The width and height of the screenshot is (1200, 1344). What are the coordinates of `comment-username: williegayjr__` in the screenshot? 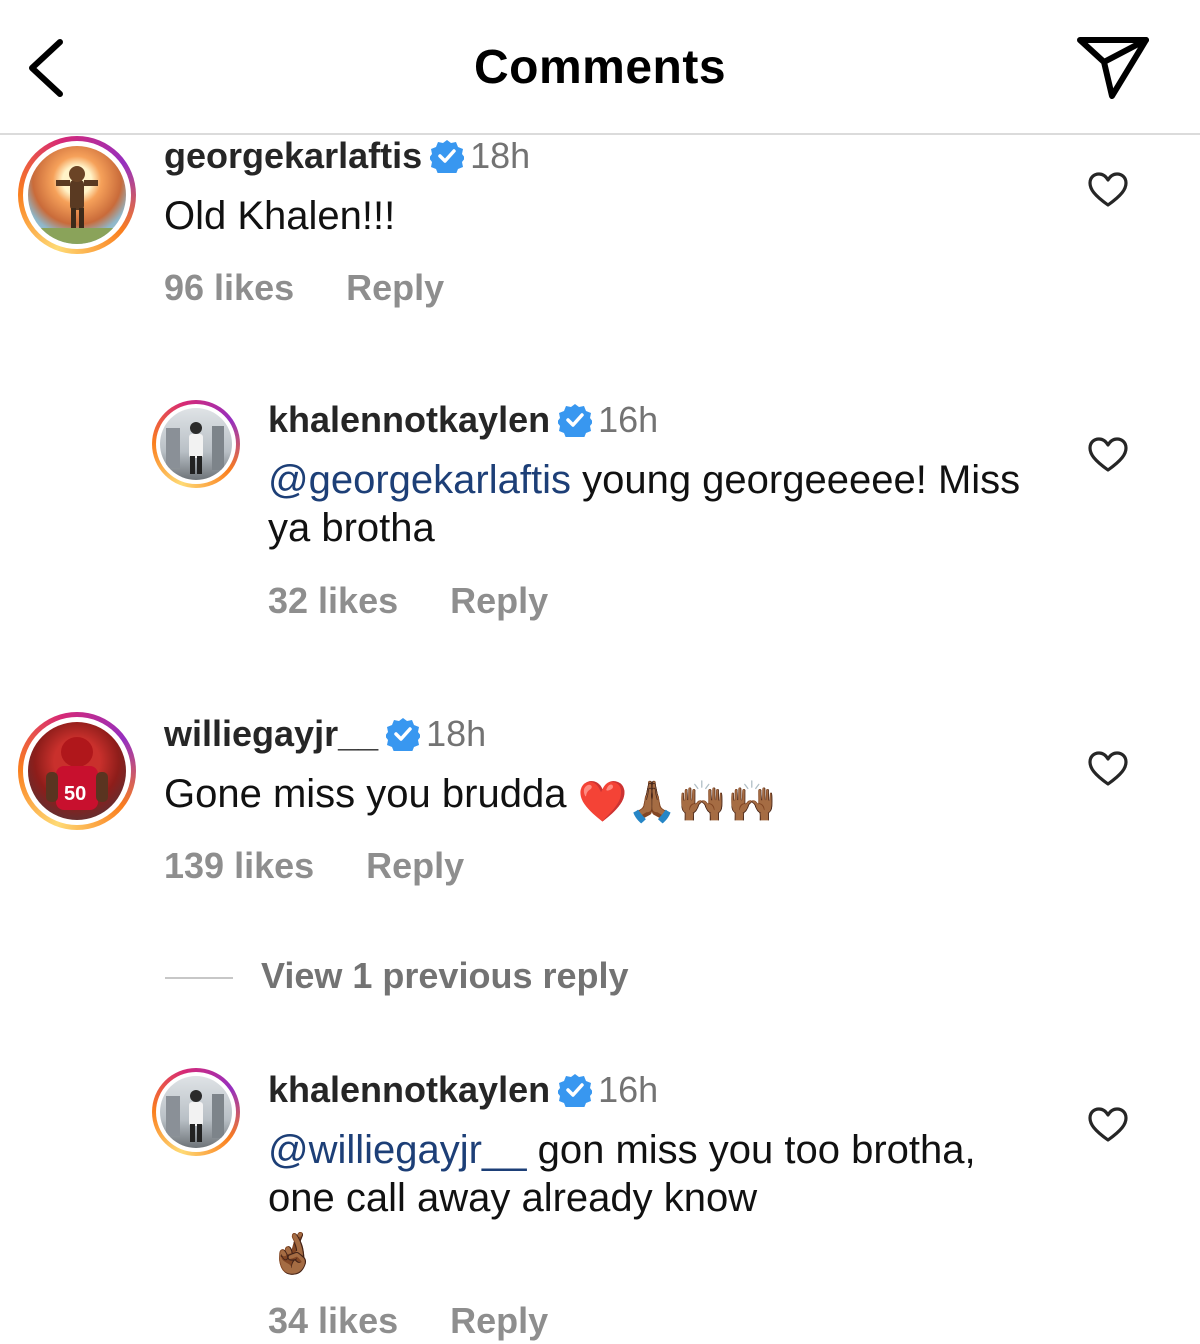 It's located at (271, 733).